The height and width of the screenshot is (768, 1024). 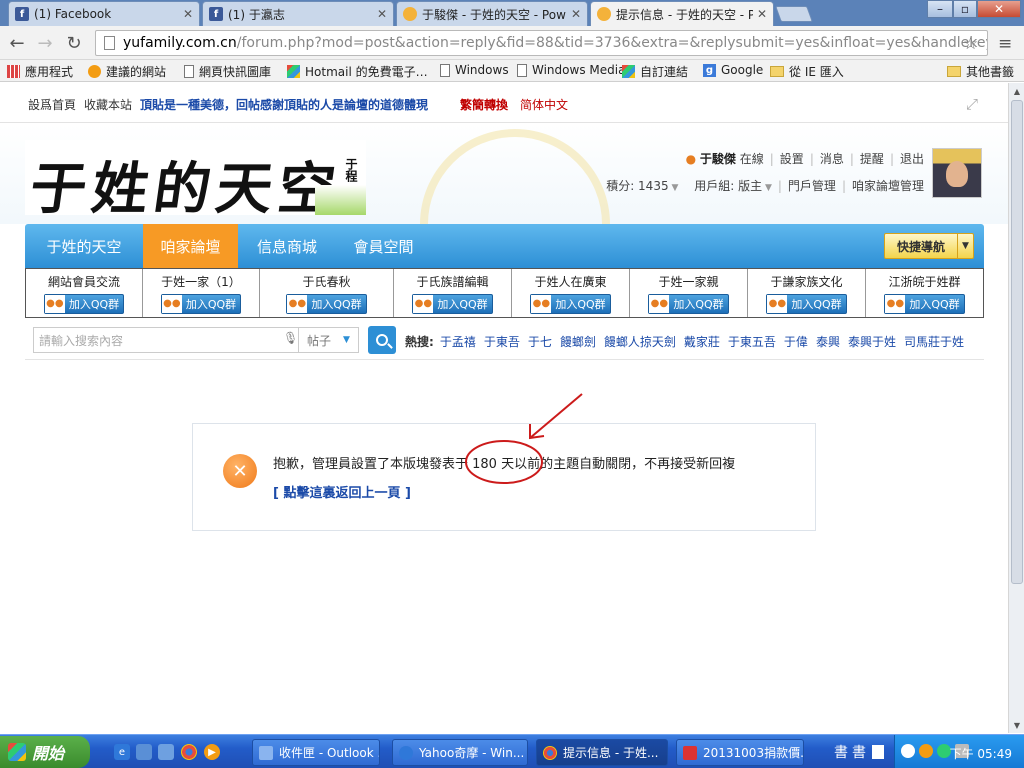 What do you see at coordinates (190, 246) in the screenshot?
I see `nav-forum: 咱家論壇` at bounding box center [190, 246].